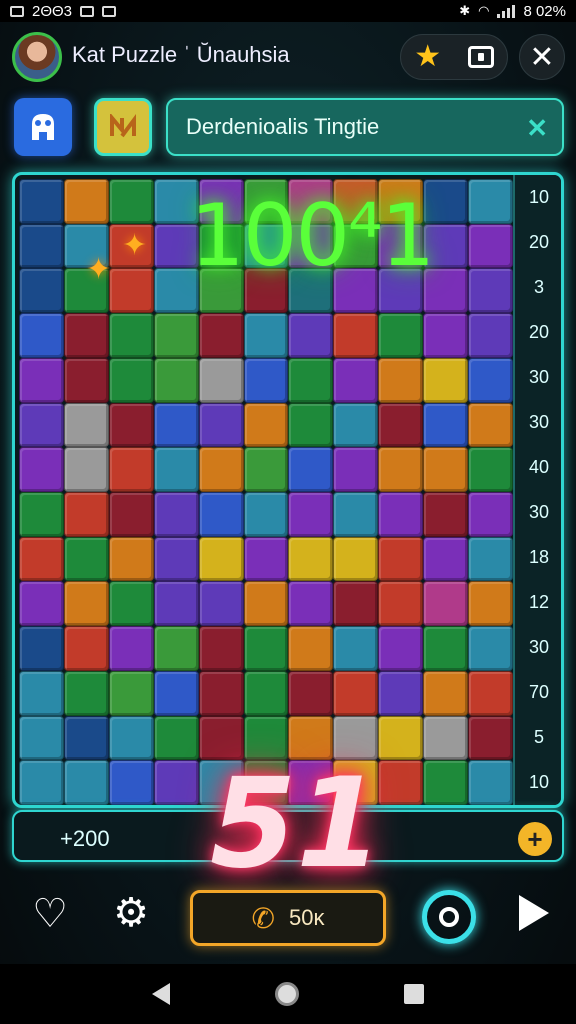  What do you see at coordinates (37, 57) in the screenshot?
I see `avatar` at bounding box center [37, 57].